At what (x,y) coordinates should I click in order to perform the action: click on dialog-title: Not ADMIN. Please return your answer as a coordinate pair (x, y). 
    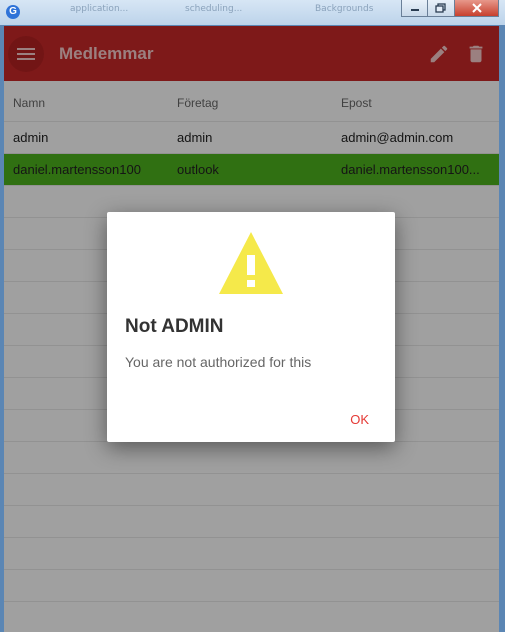
    Looking at the image, I should click on (174, 326).